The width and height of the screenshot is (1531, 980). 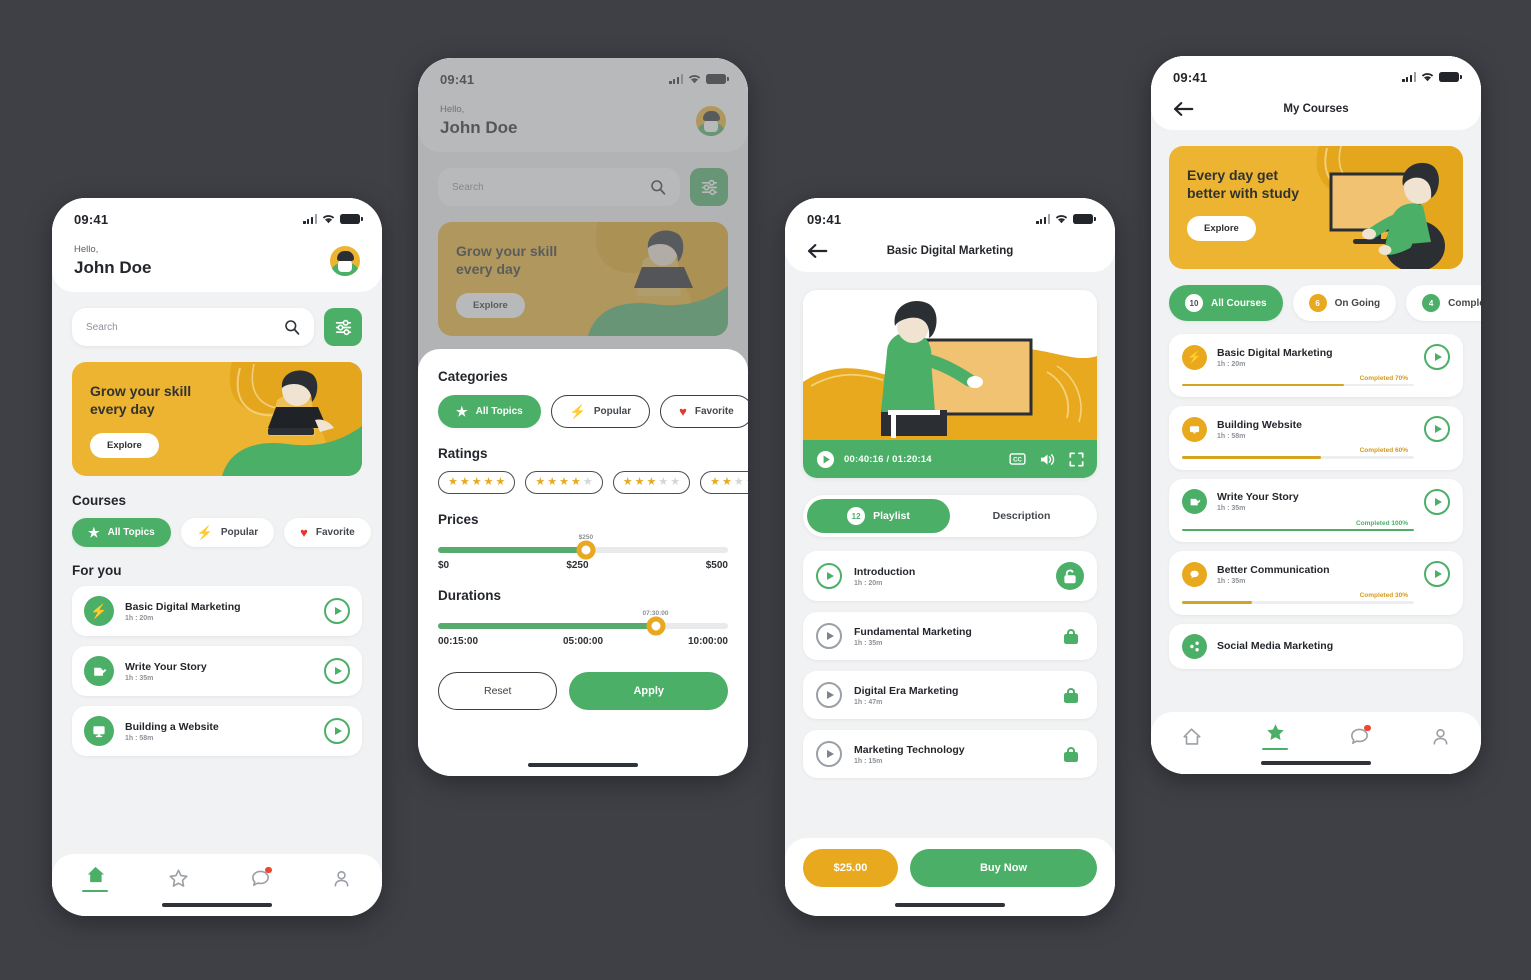 I want to click on fullscreen-icon, so click(x=1076, y=459).